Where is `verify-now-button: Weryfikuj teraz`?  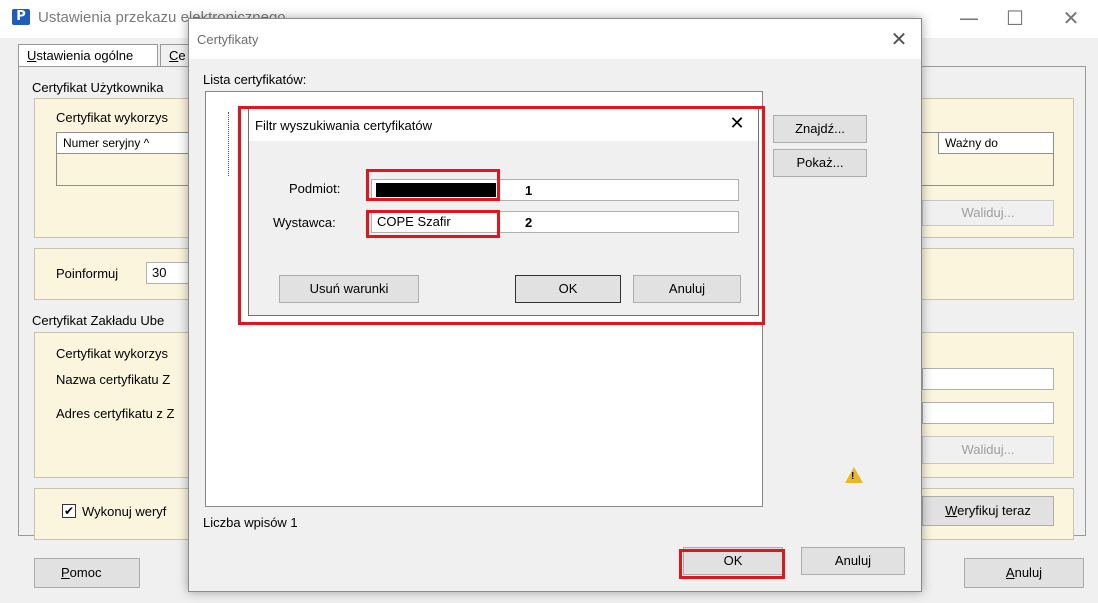 verify-now-button: Weryfikuj teraz is located at coordinates (988, 511).